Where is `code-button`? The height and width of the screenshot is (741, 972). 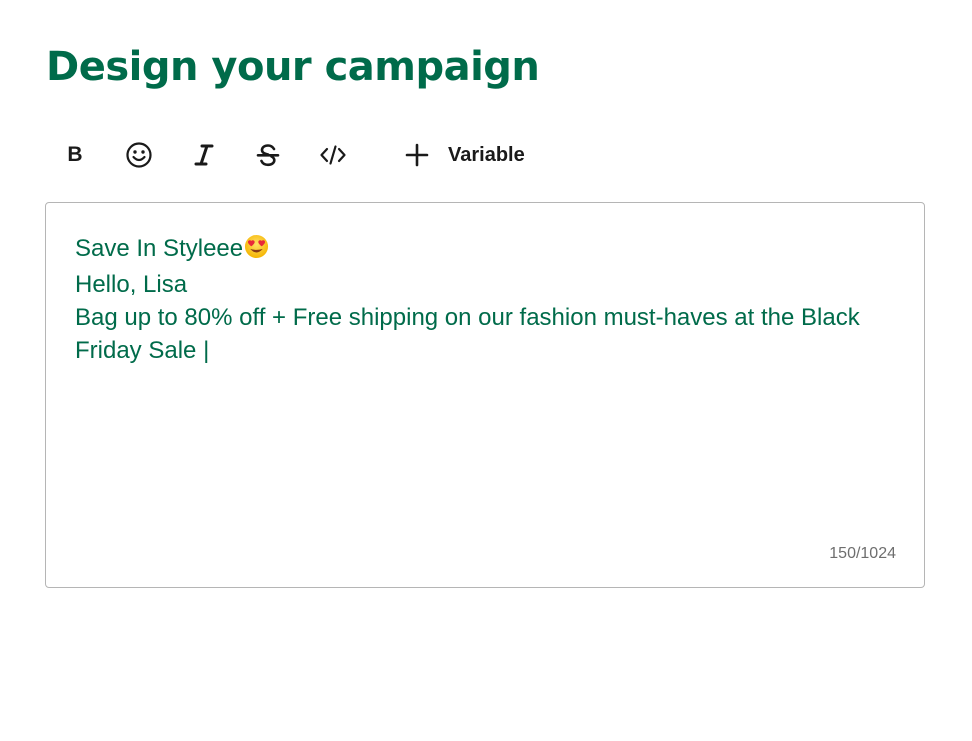 code-button is located at coordinates (333, 155).